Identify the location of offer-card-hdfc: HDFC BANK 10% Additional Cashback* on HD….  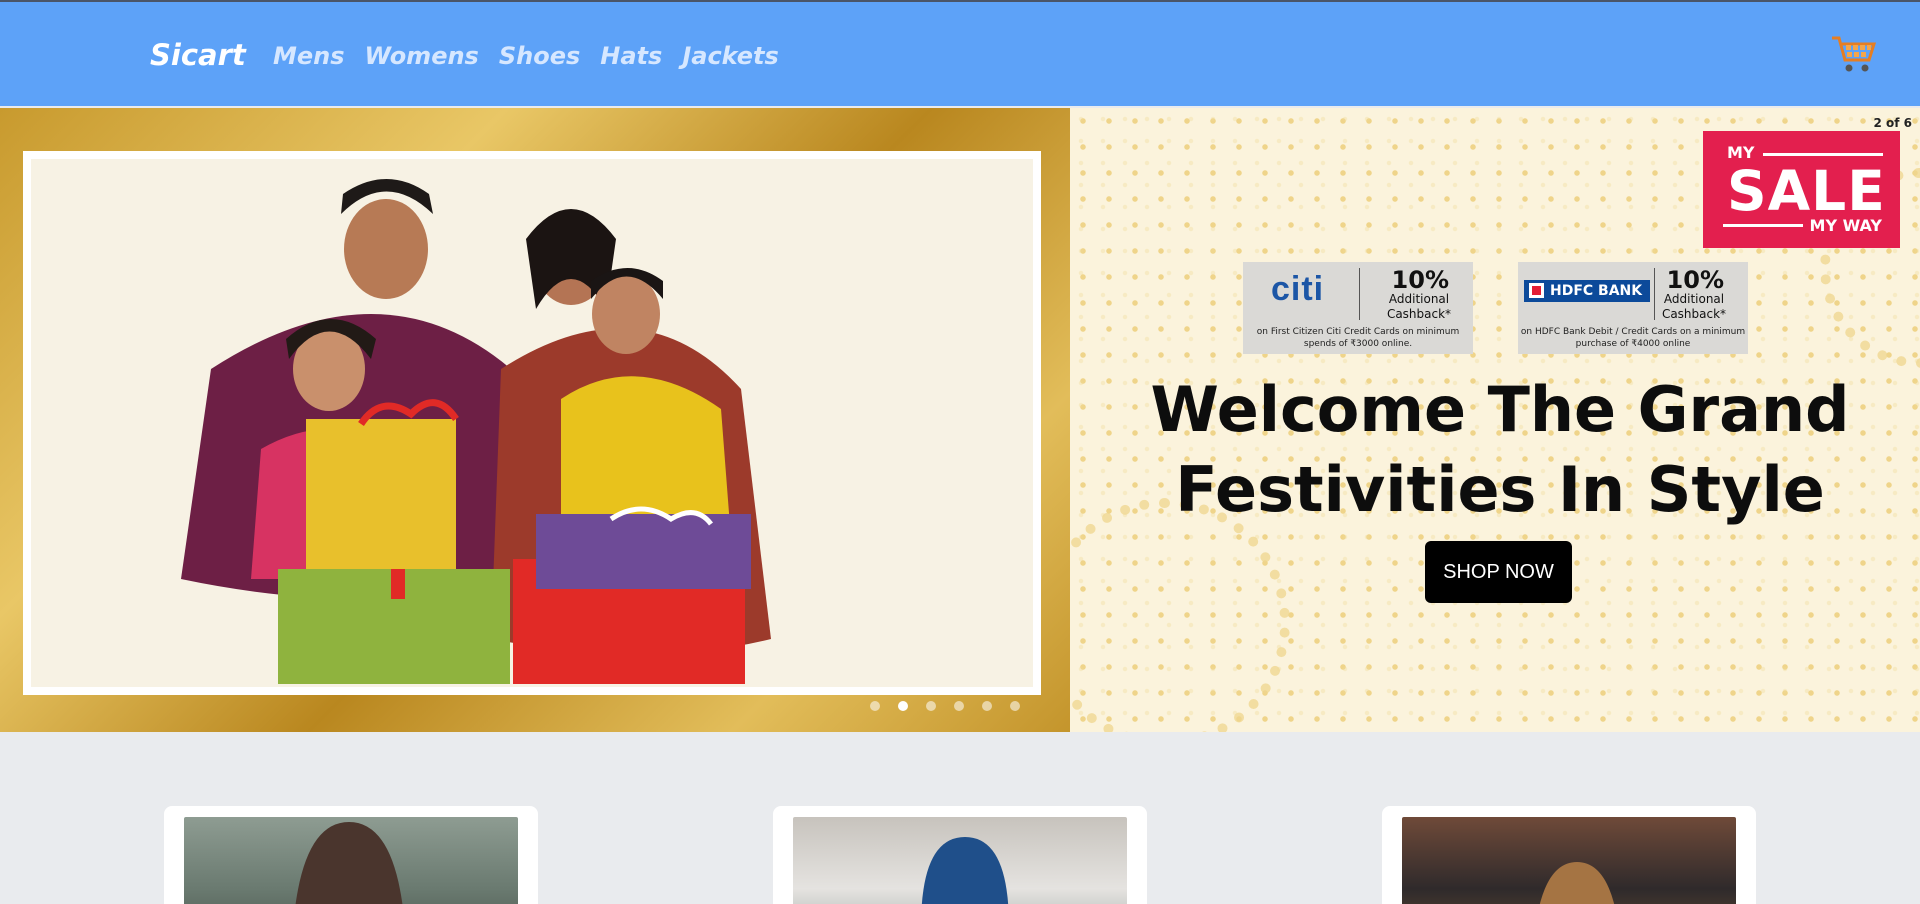
(1633, 308).